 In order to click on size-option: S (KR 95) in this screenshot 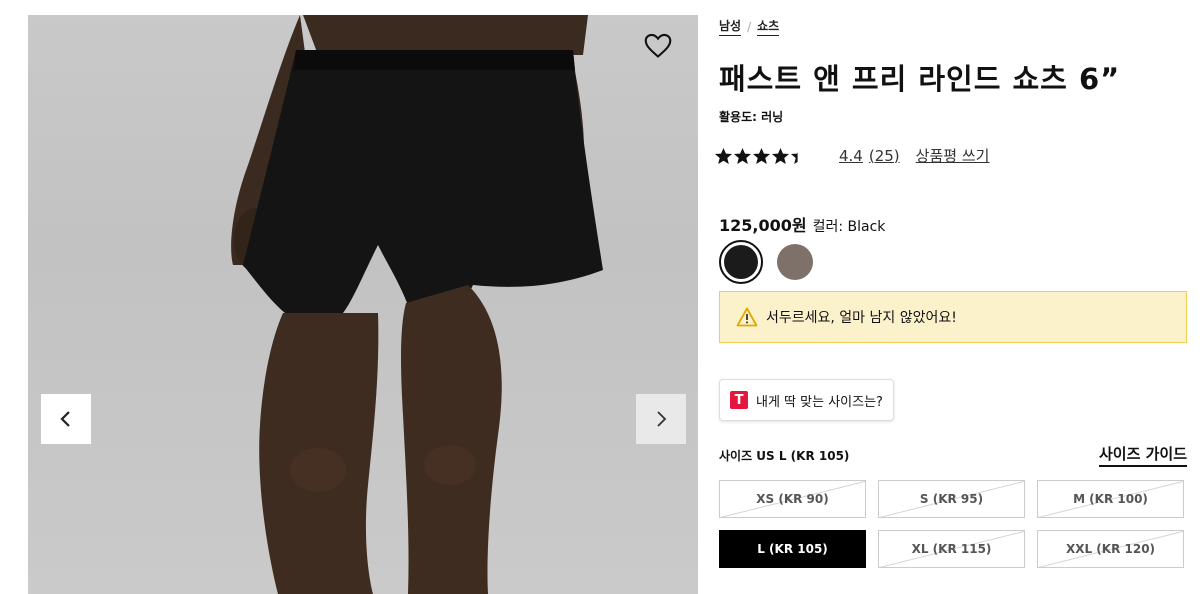, I will do `click(951, 499)`.